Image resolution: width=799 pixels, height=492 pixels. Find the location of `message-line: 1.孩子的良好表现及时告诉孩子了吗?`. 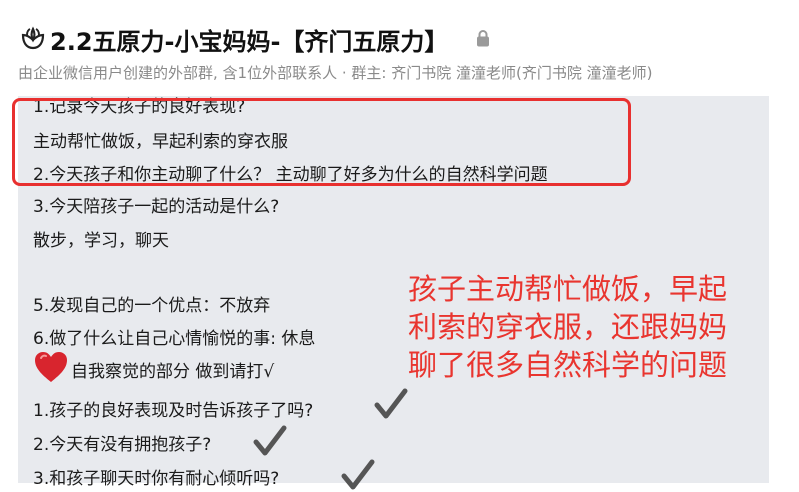

message-line: 1.孩子的良好表现及时告诉孩子了吗? is located at coordinates (173, 411).